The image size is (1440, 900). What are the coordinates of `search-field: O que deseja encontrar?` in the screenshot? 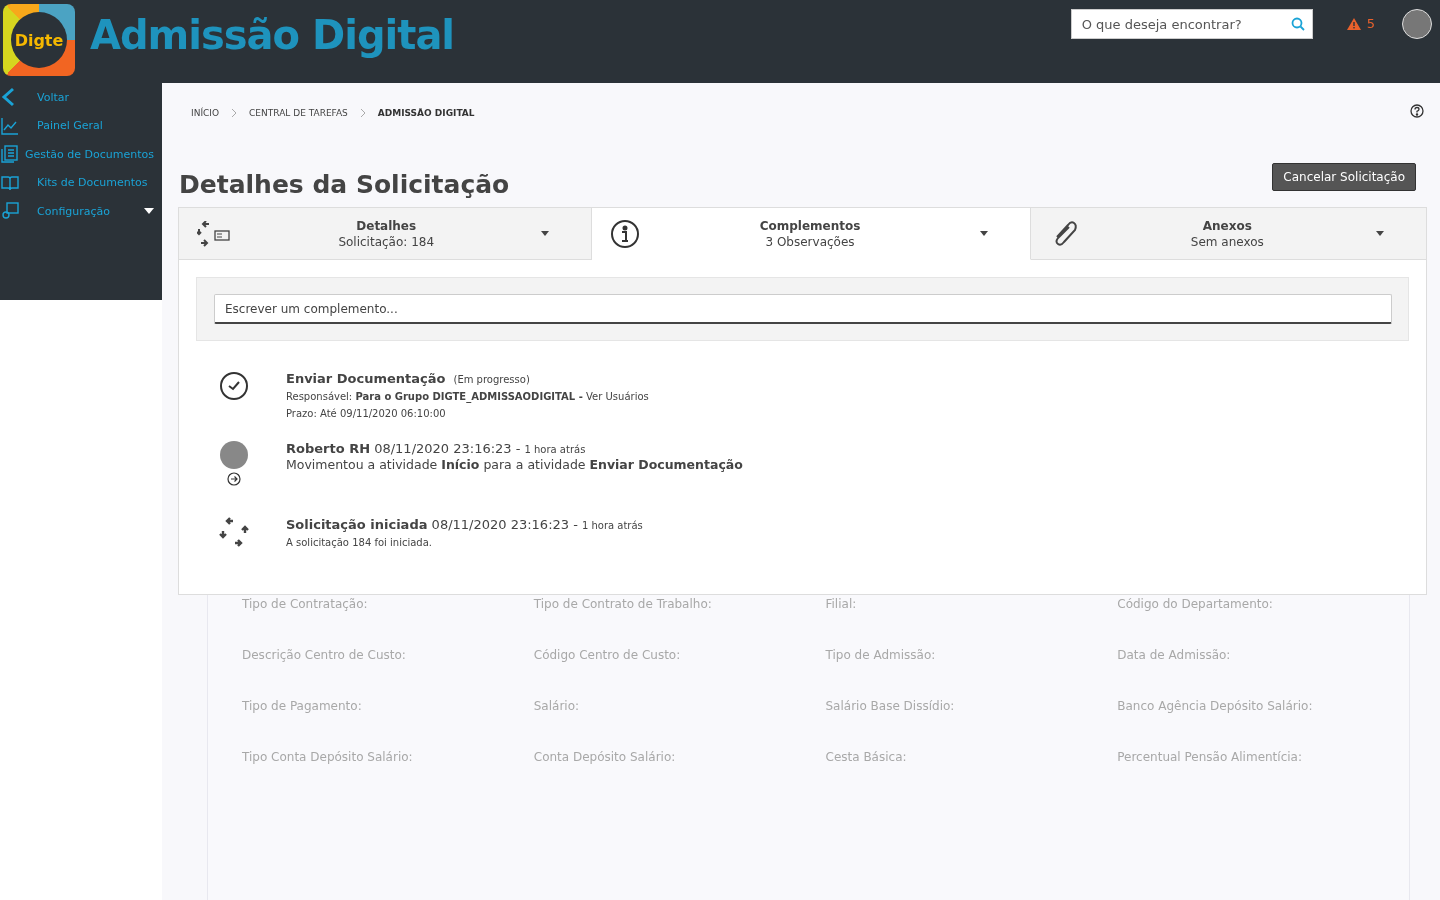 It's located at (1191, 24).